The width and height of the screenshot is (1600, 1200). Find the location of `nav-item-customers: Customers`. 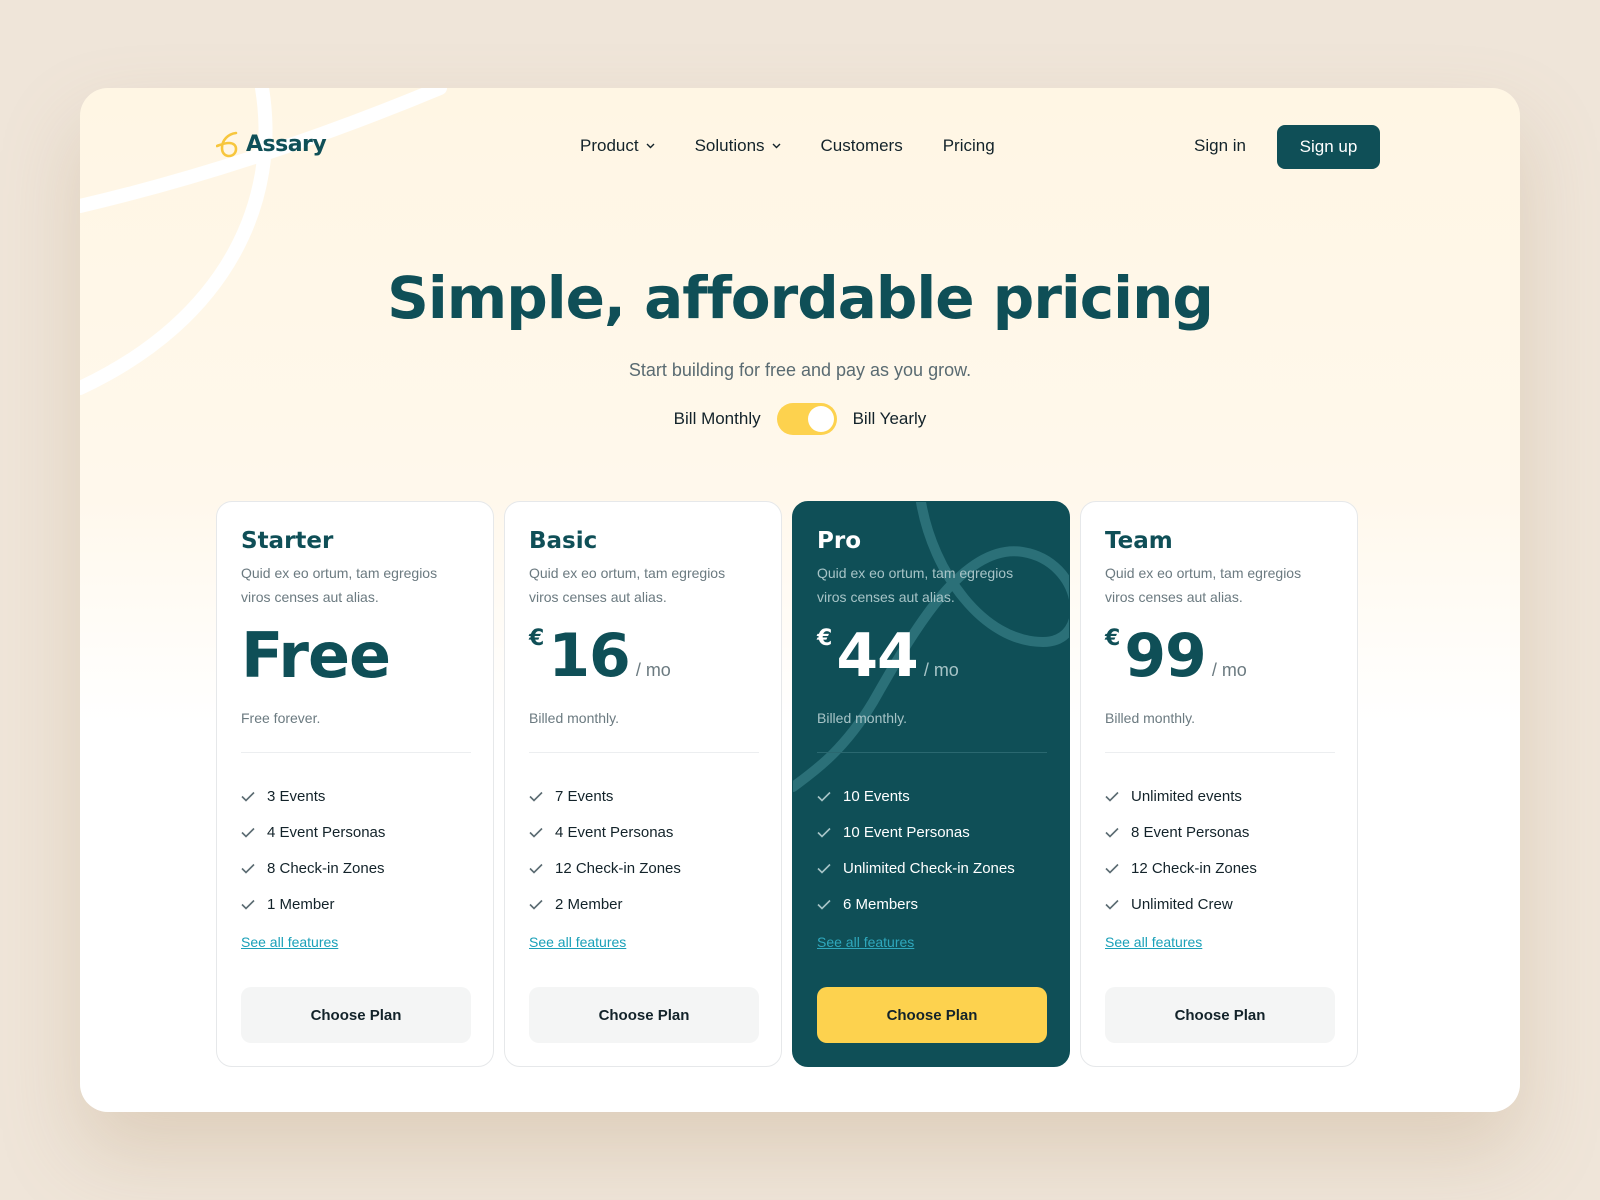

nav-item-customers: Customers is located at coordinates (862, 146).